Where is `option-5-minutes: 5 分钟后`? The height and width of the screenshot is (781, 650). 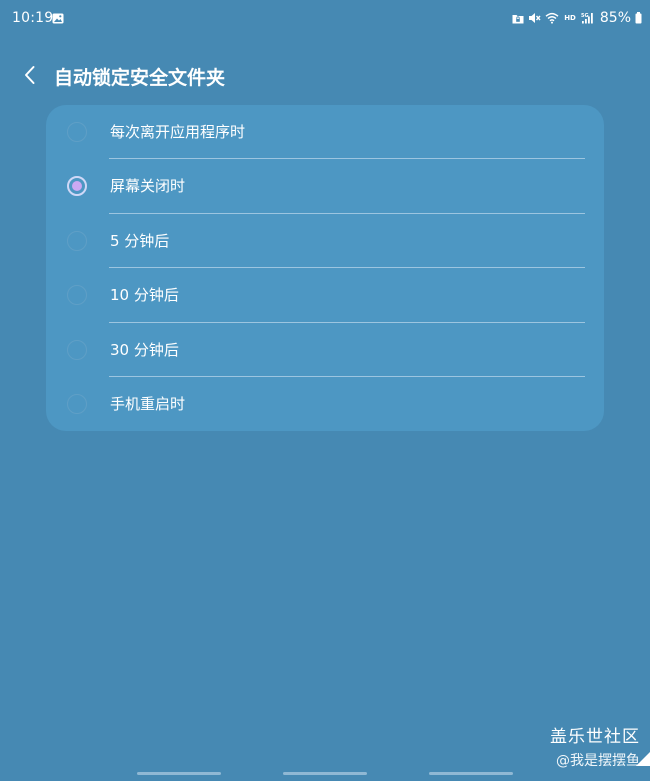 option-5-minutes: 5 分钟后 is located at coordinates (325, 241).